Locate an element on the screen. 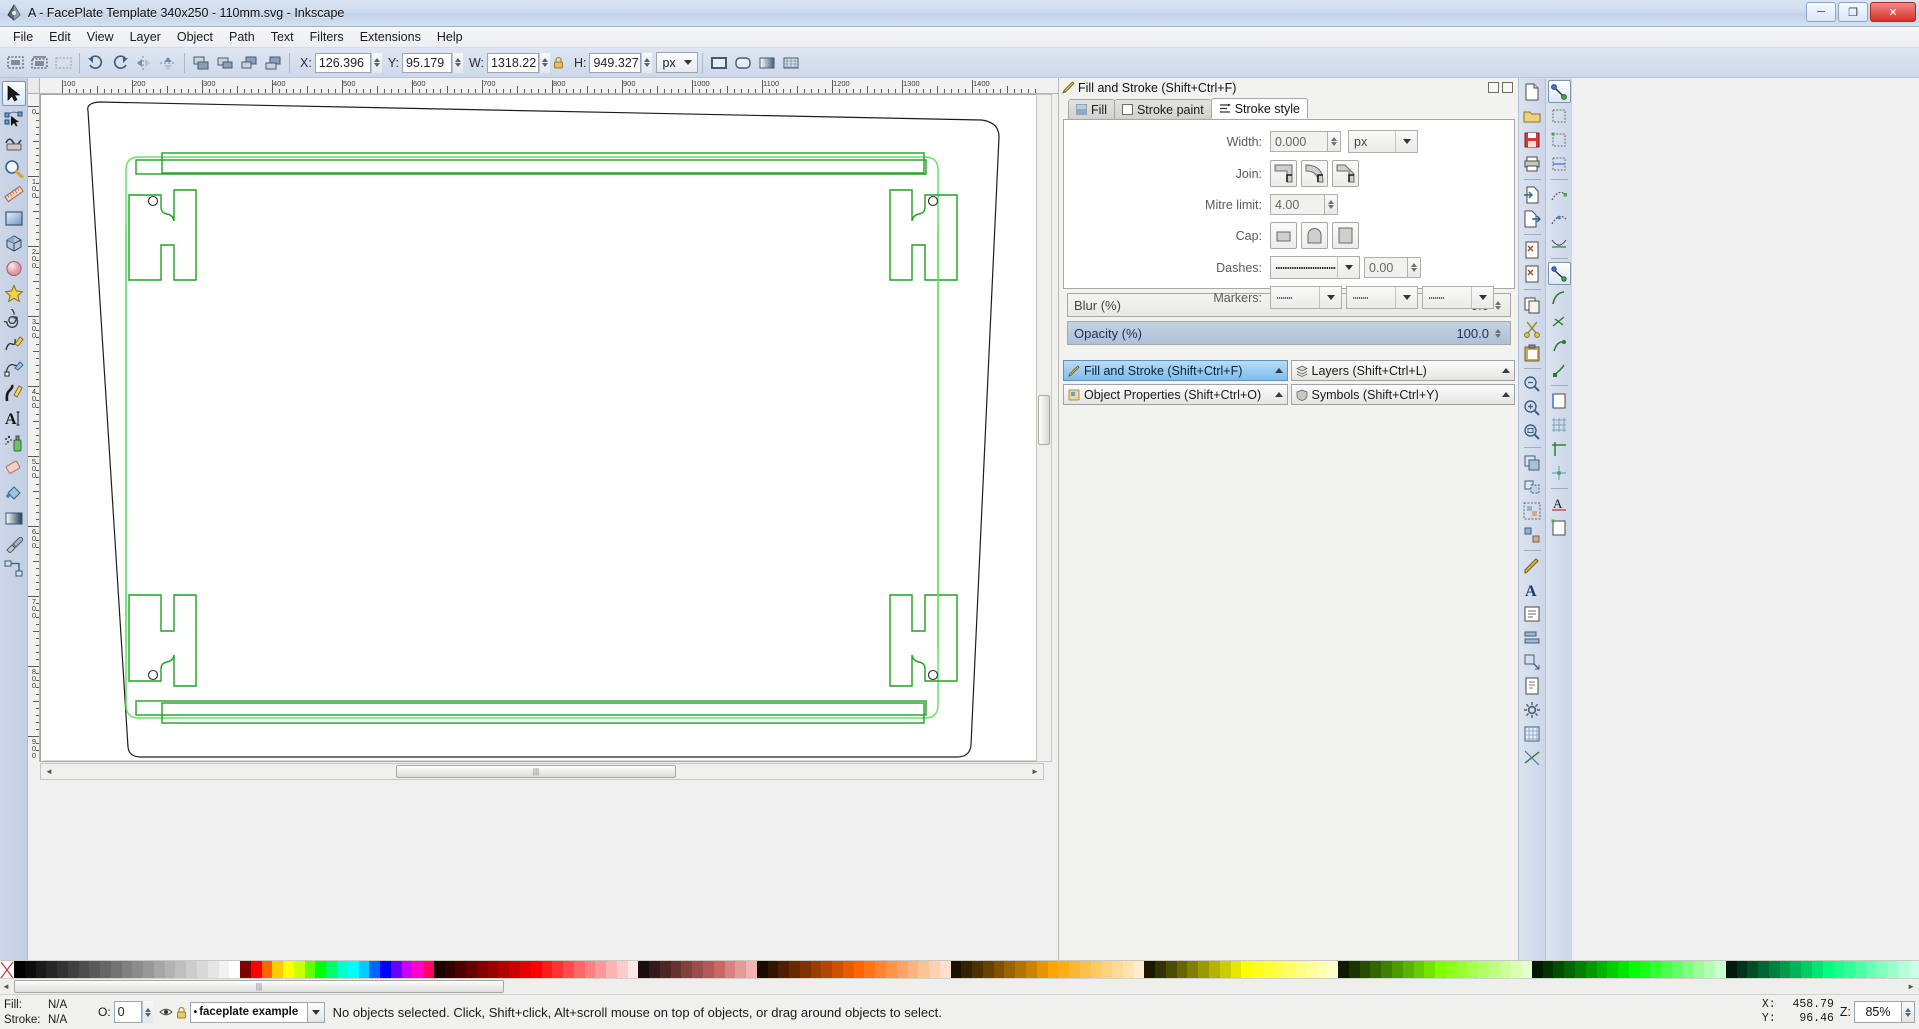  snap-to-smooth-nodes-button is located at coordinates (1559, 297).